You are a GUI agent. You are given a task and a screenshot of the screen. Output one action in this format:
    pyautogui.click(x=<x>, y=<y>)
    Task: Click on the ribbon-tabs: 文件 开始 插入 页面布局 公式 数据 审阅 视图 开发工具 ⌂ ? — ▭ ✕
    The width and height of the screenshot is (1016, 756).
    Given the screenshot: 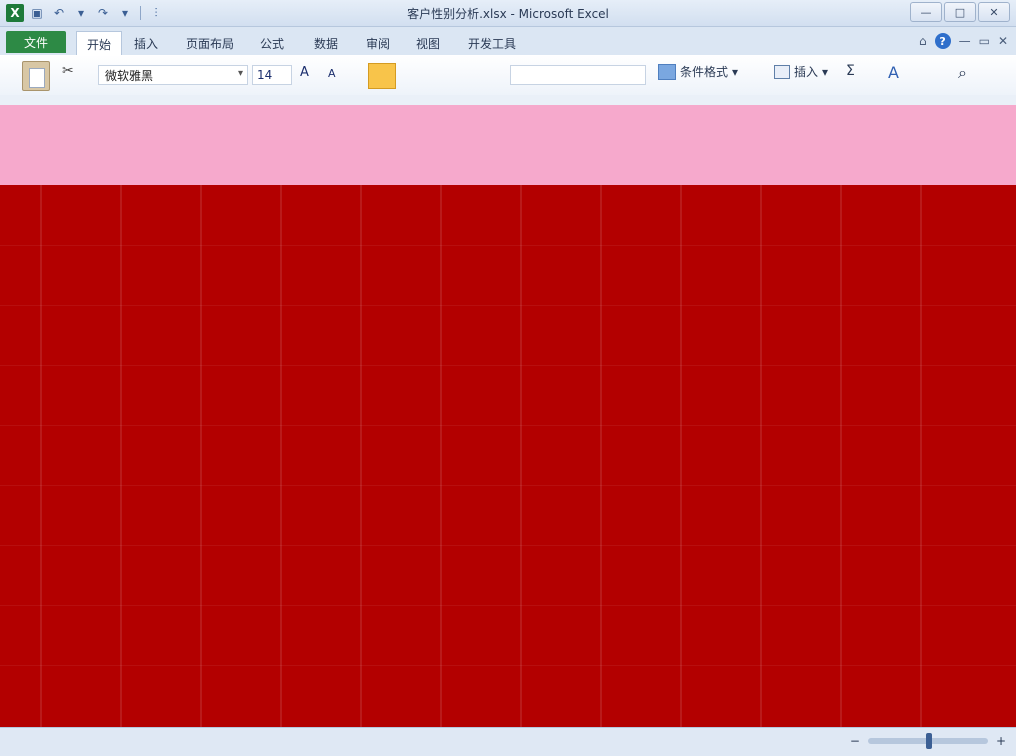 What is the action you would take?
    pyautogui.click(x=508, y=41)
    